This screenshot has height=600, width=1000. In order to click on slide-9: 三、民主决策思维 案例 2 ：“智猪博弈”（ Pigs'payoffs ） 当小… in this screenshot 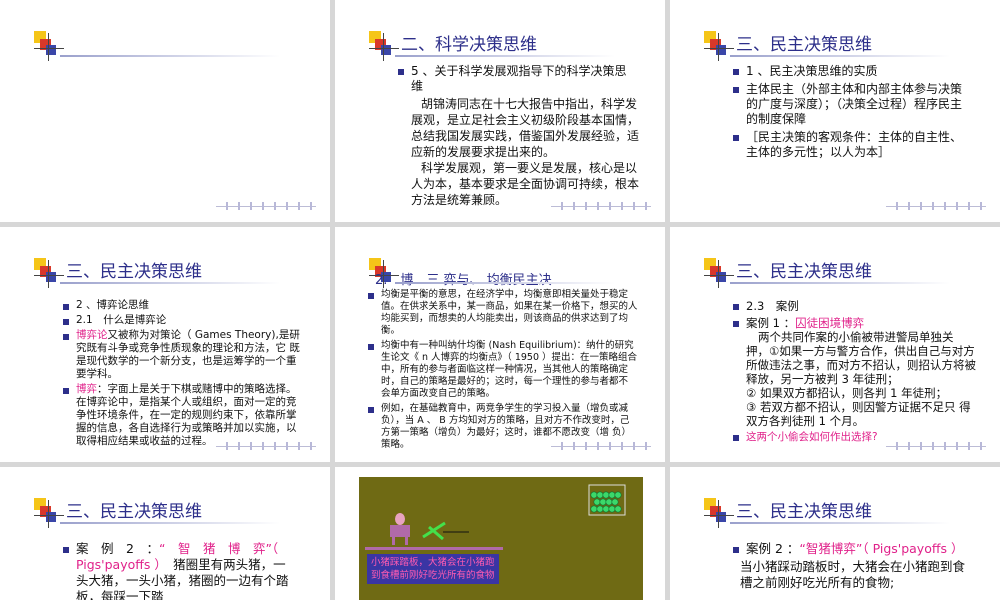, I will do `click(835, 533)`.